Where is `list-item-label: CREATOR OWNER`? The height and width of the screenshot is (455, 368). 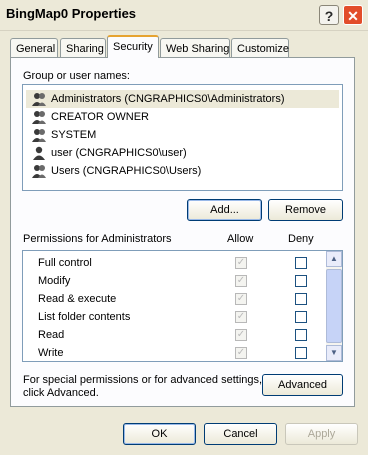 list-item-label: CREATOR OWNER is located at coordinates (100, 117).